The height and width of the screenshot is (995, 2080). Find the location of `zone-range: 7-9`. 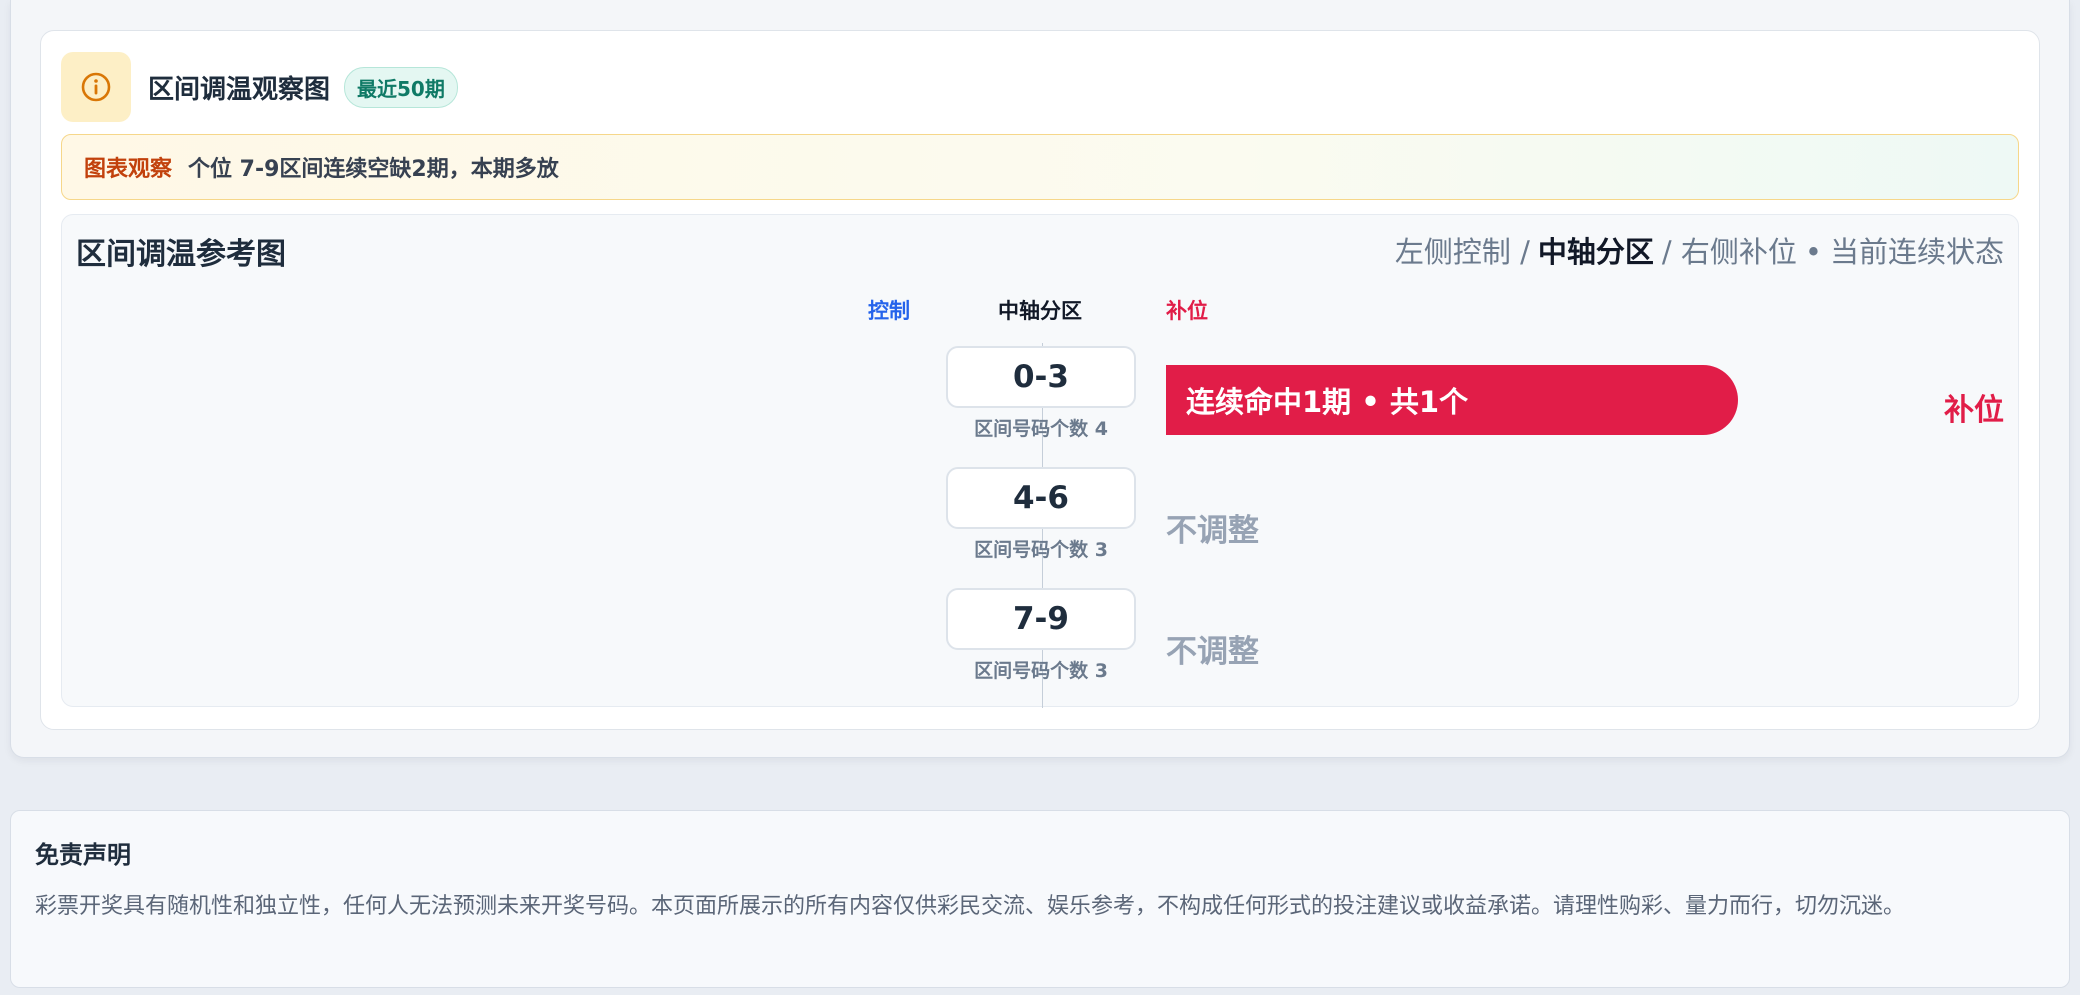

zone-range: 7-9 is located at coordinates (1041, 619).